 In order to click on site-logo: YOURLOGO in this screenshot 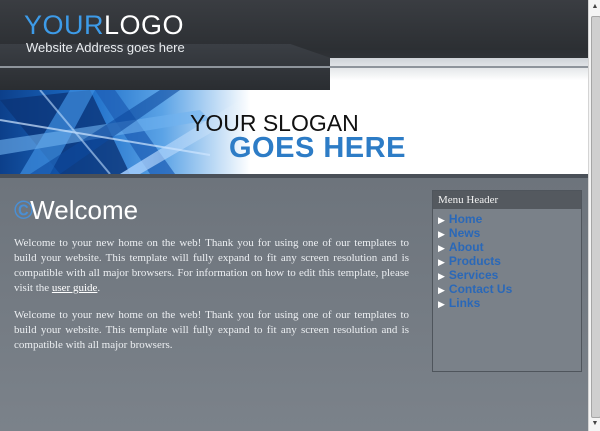, I will do `click(104, 25)`.